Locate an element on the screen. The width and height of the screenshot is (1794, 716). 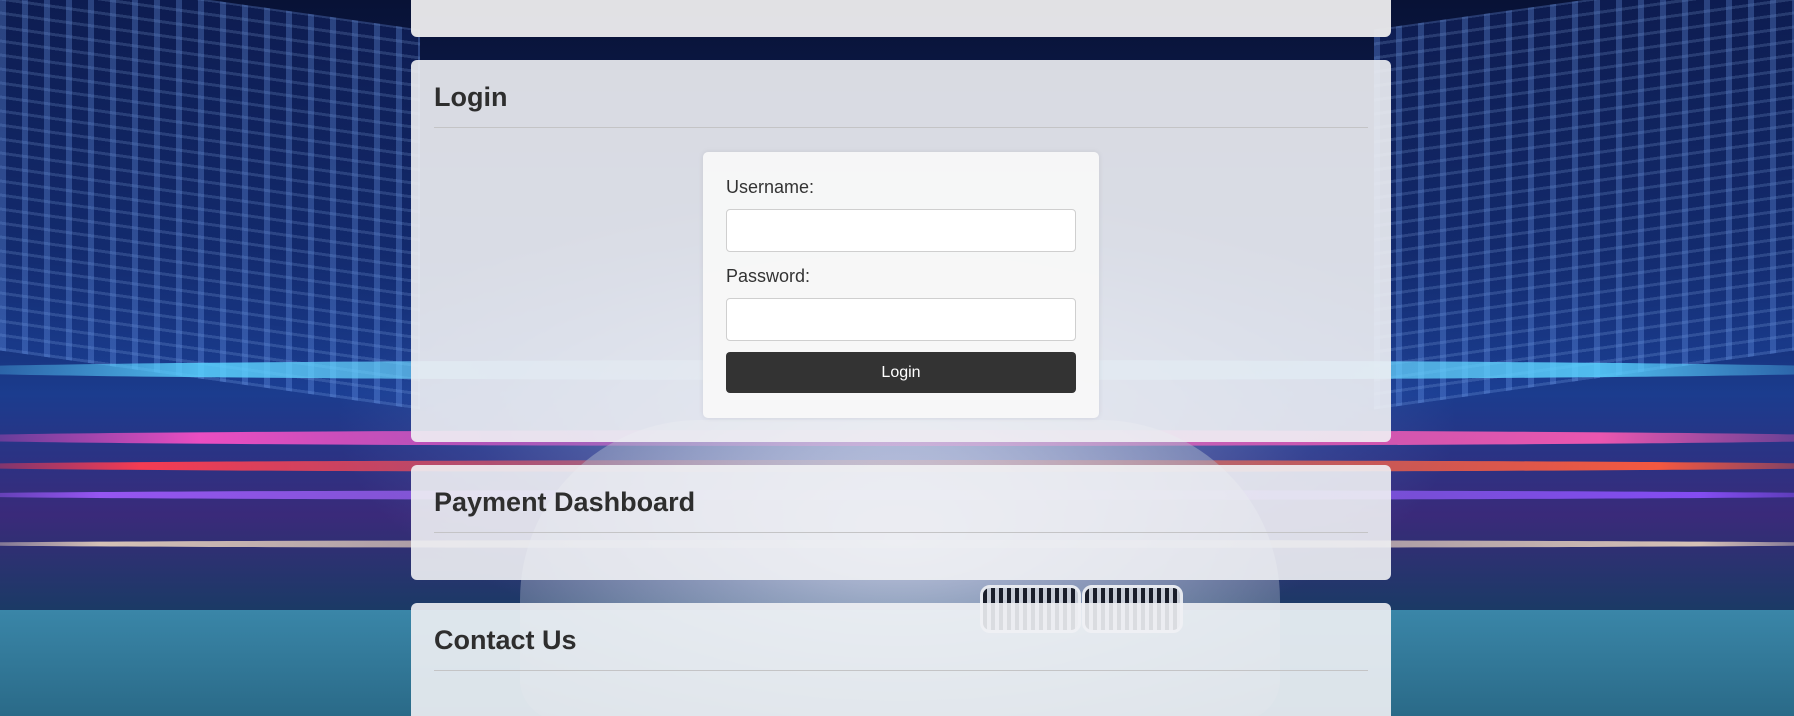
username-input is located at coordinates (901, 230).